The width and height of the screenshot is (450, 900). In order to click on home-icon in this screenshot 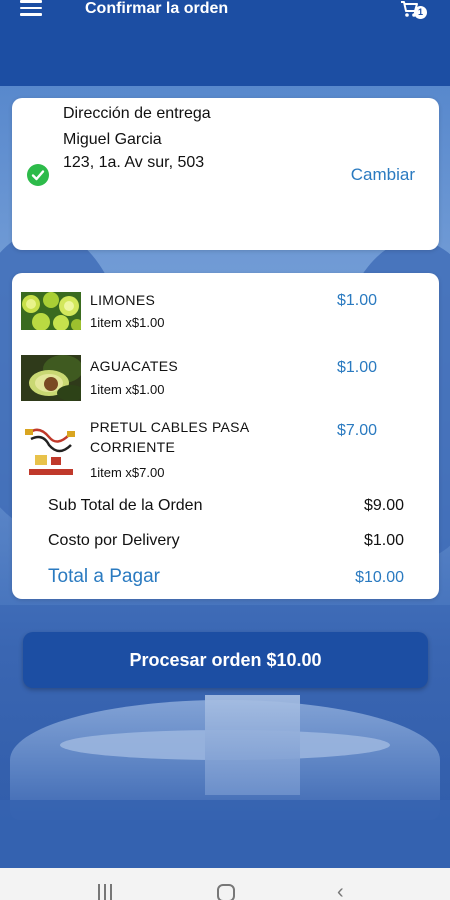, I will do `click(226, 892)`.